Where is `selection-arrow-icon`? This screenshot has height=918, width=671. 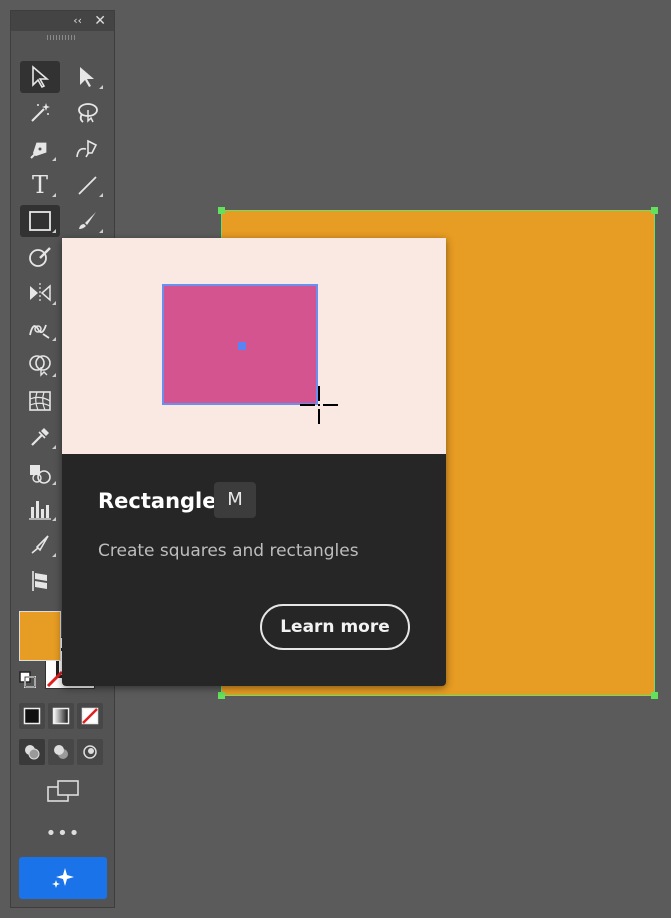 selection-arrow-icon is located at coordinates (41, 77).